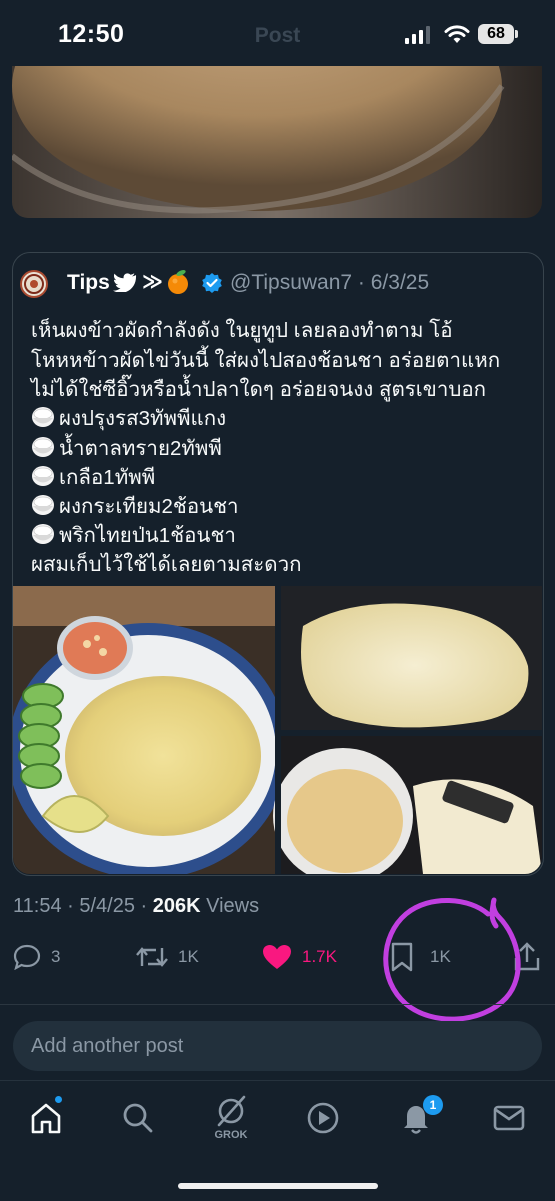 This screenshot has height=1201, width=555. I want to click on reply-button: 3, so click(36, 957).